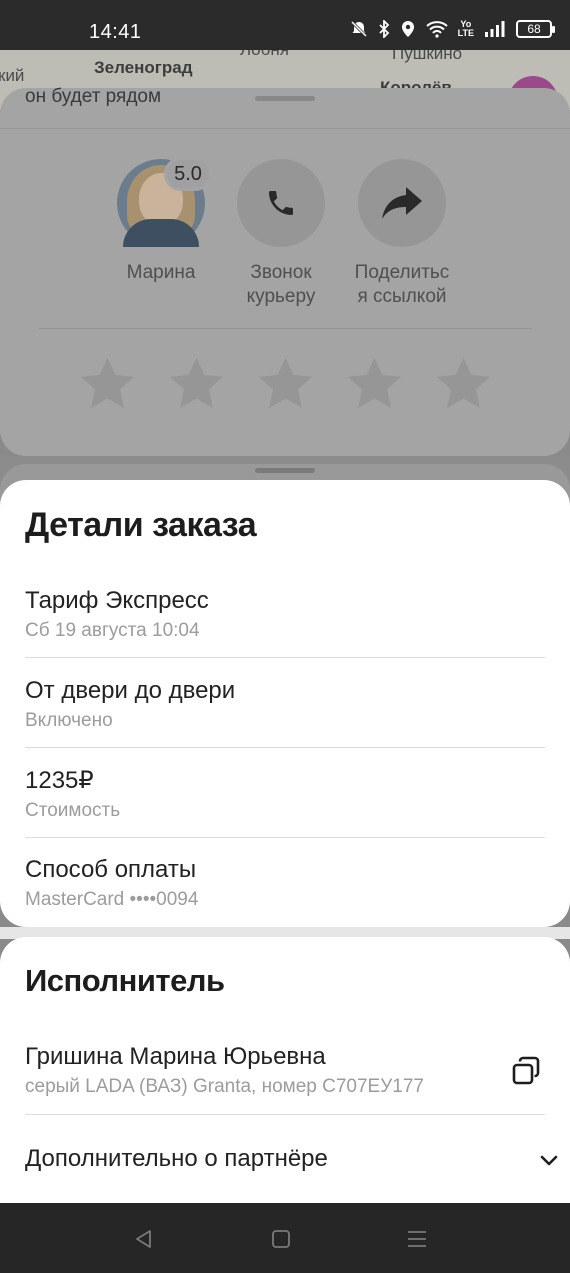  I want to click on lte-icon: Yo LTE, so click(465, 28).